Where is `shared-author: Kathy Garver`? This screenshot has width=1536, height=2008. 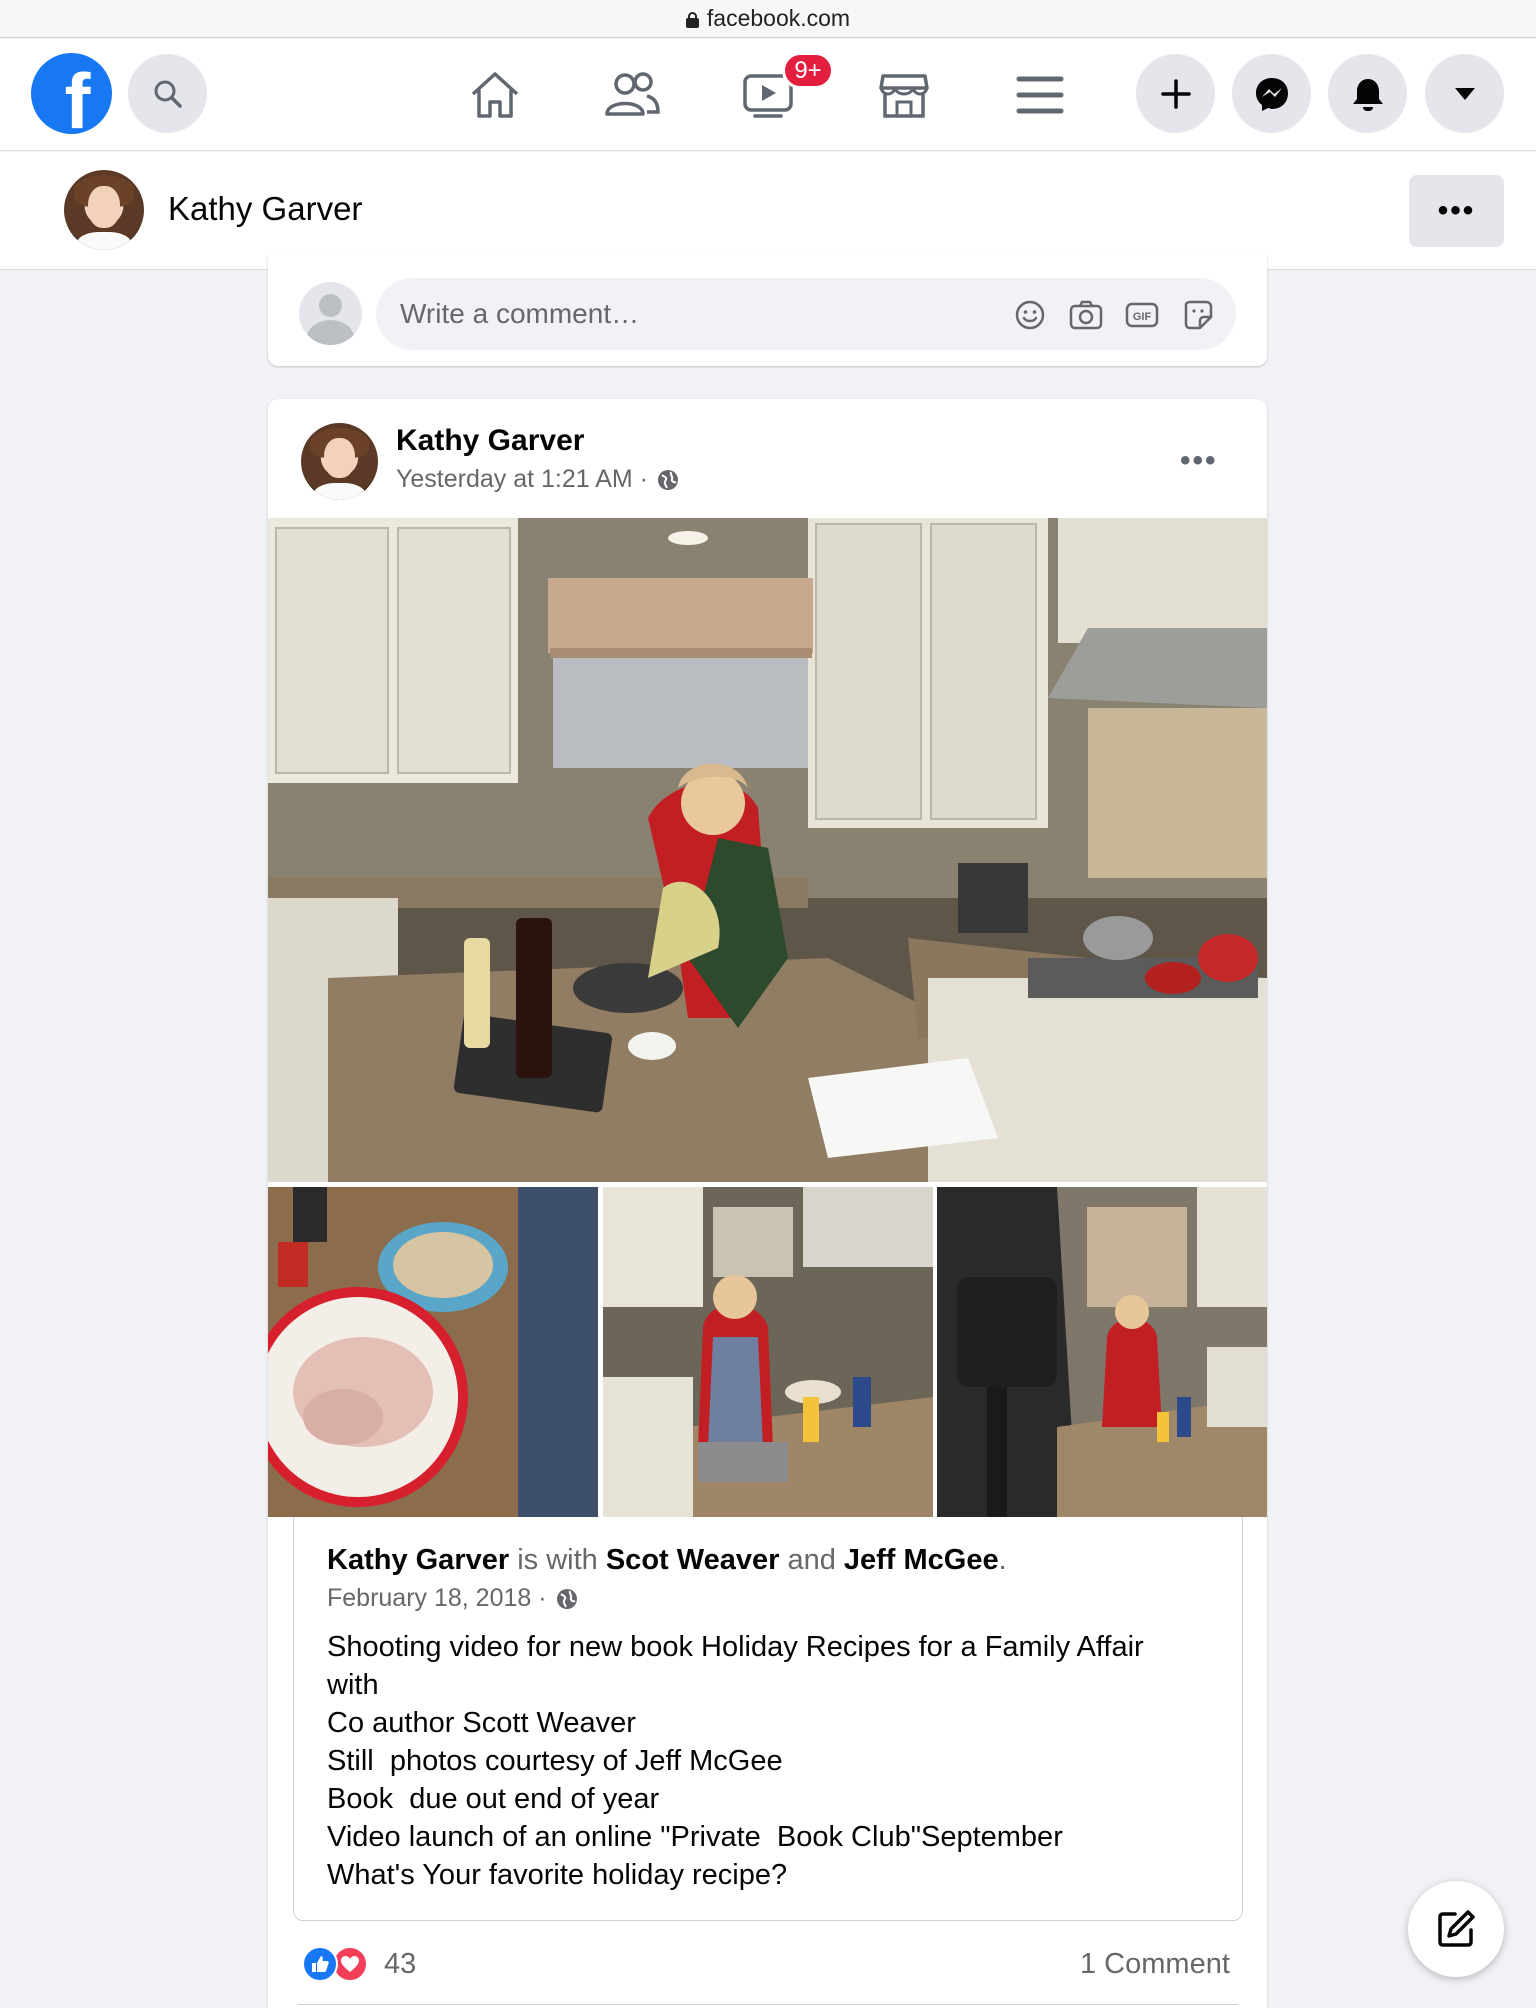 shared-author: Kathy Garver is located at coordinates (418, 1560).